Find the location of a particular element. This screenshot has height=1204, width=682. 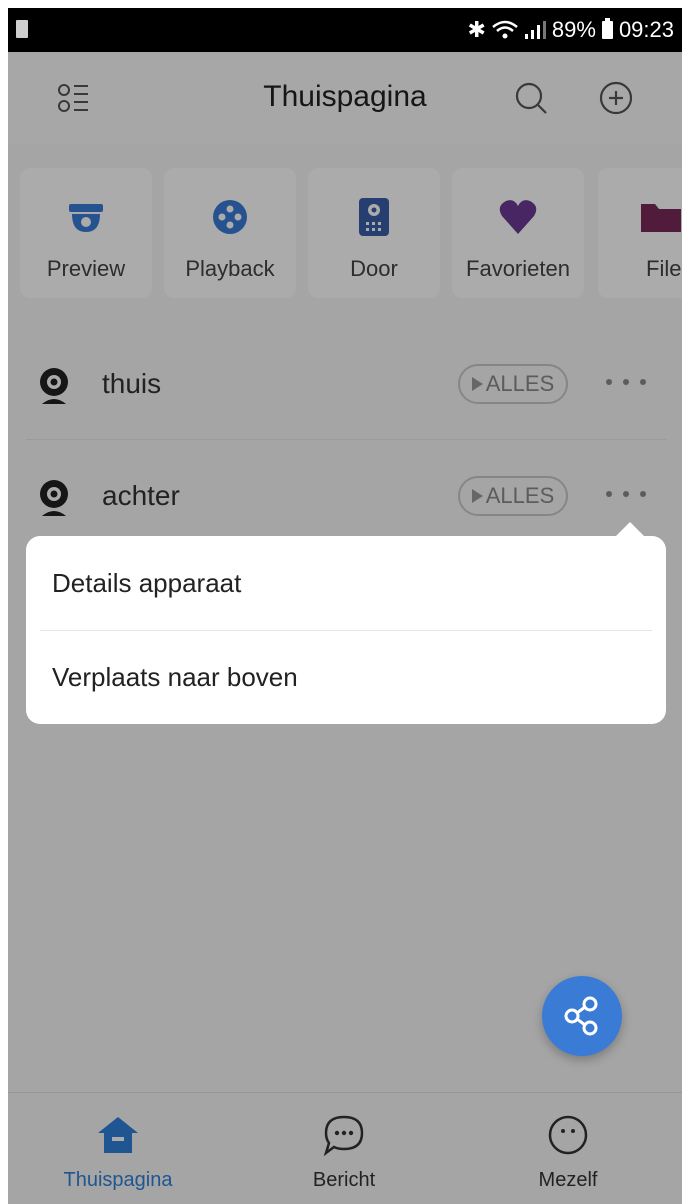

menu-divider is located at coordinates (346, 630).